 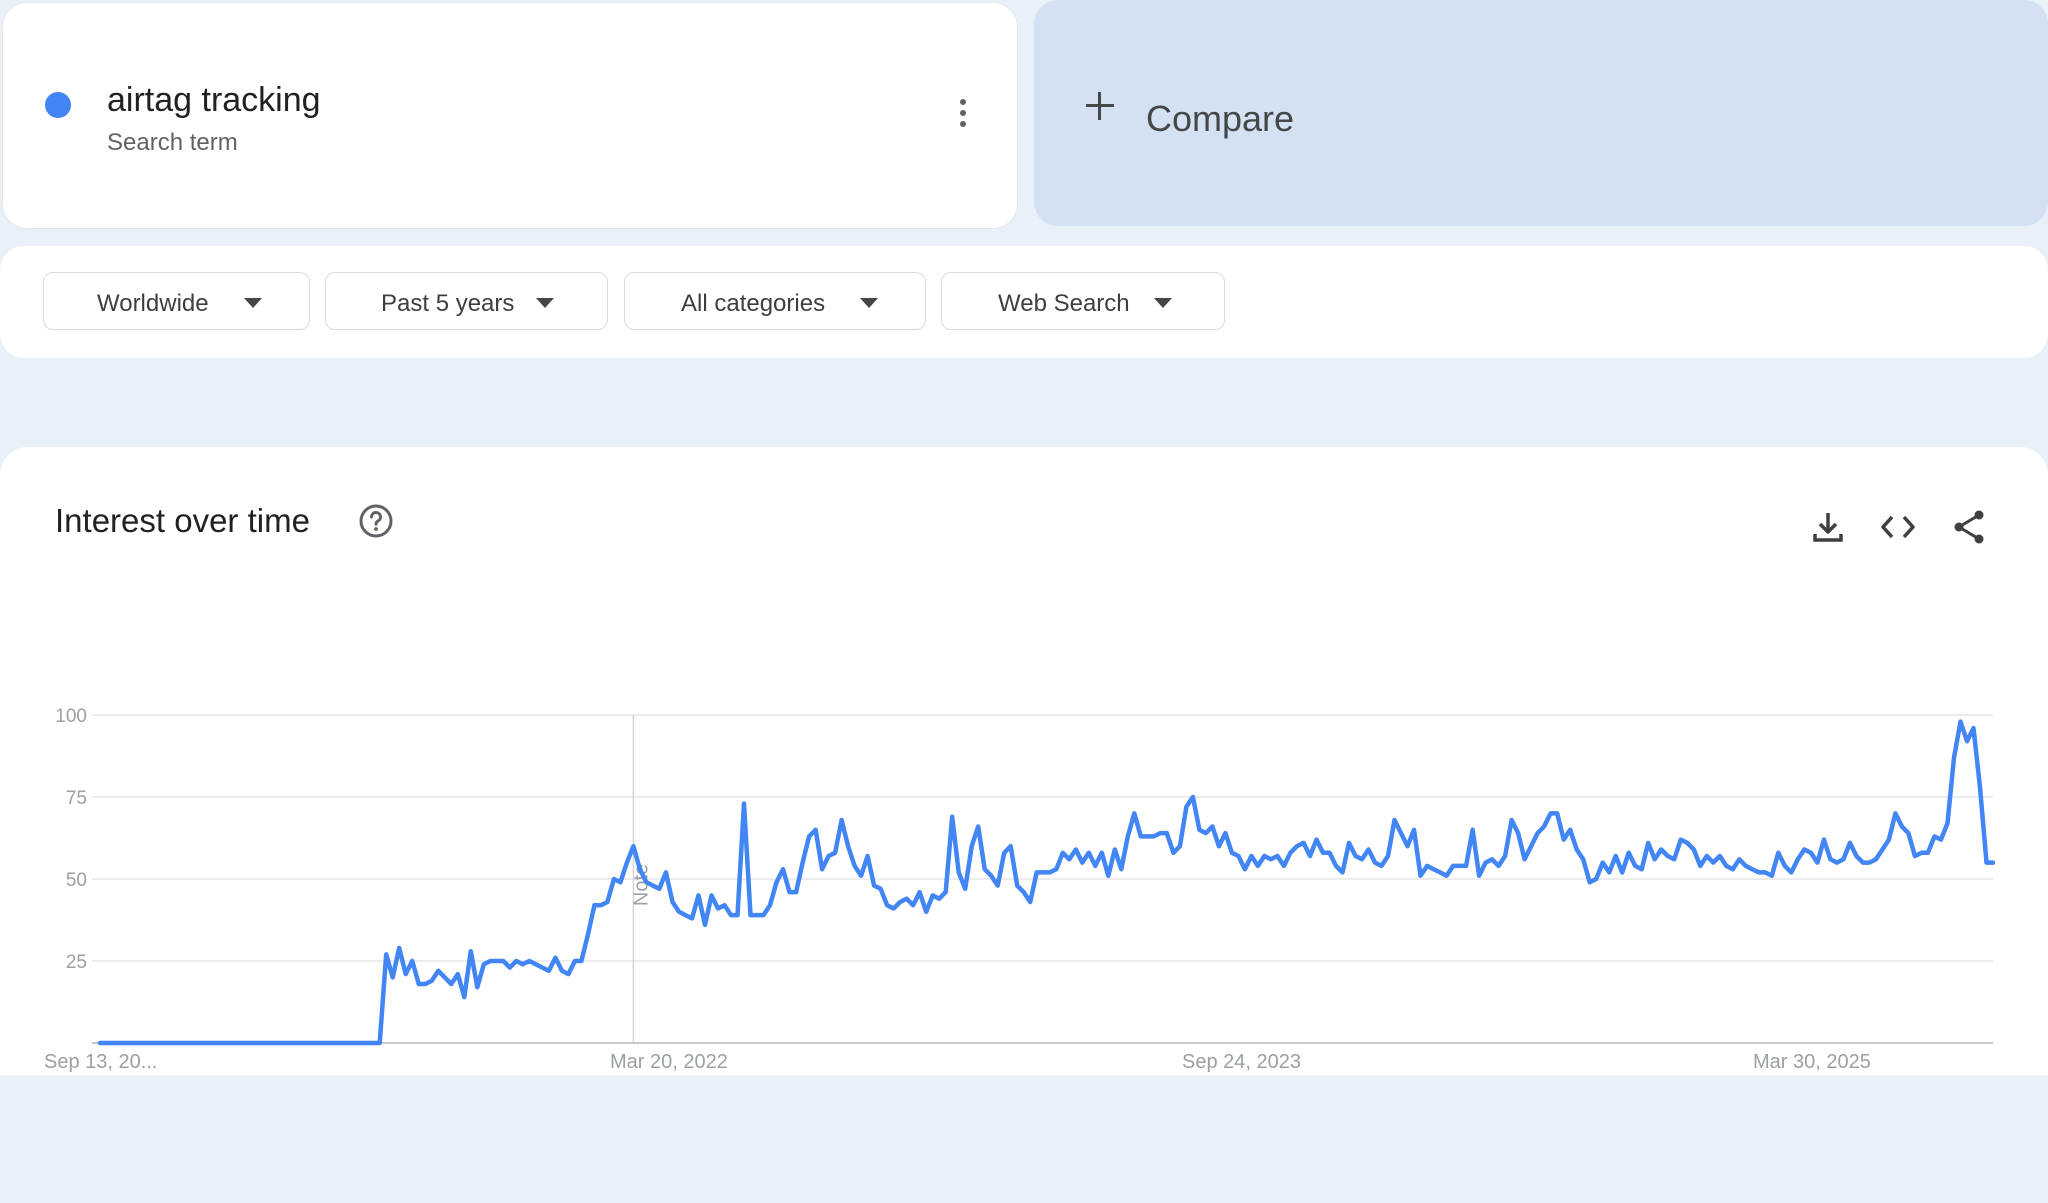 What do you see at coordinates (510, 115) in the screenshot?
I see `search-term-card: airtag tracking Search term` at bounding box center [510, 115].